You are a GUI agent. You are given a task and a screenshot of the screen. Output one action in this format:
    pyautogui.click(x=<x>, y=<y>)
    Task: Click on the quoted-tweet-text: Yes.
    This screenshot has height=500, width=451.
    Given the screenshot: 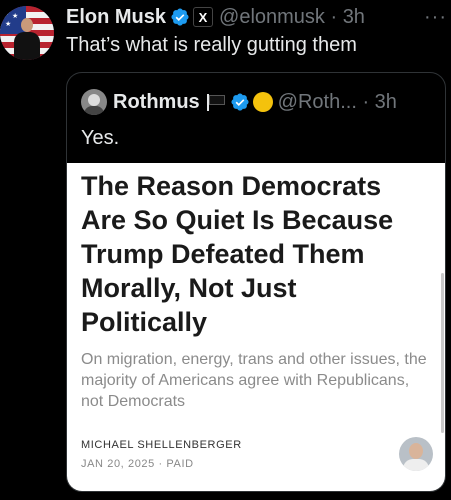 What is the action you would take?
    pyautogui.click(x=100, y=138)
    